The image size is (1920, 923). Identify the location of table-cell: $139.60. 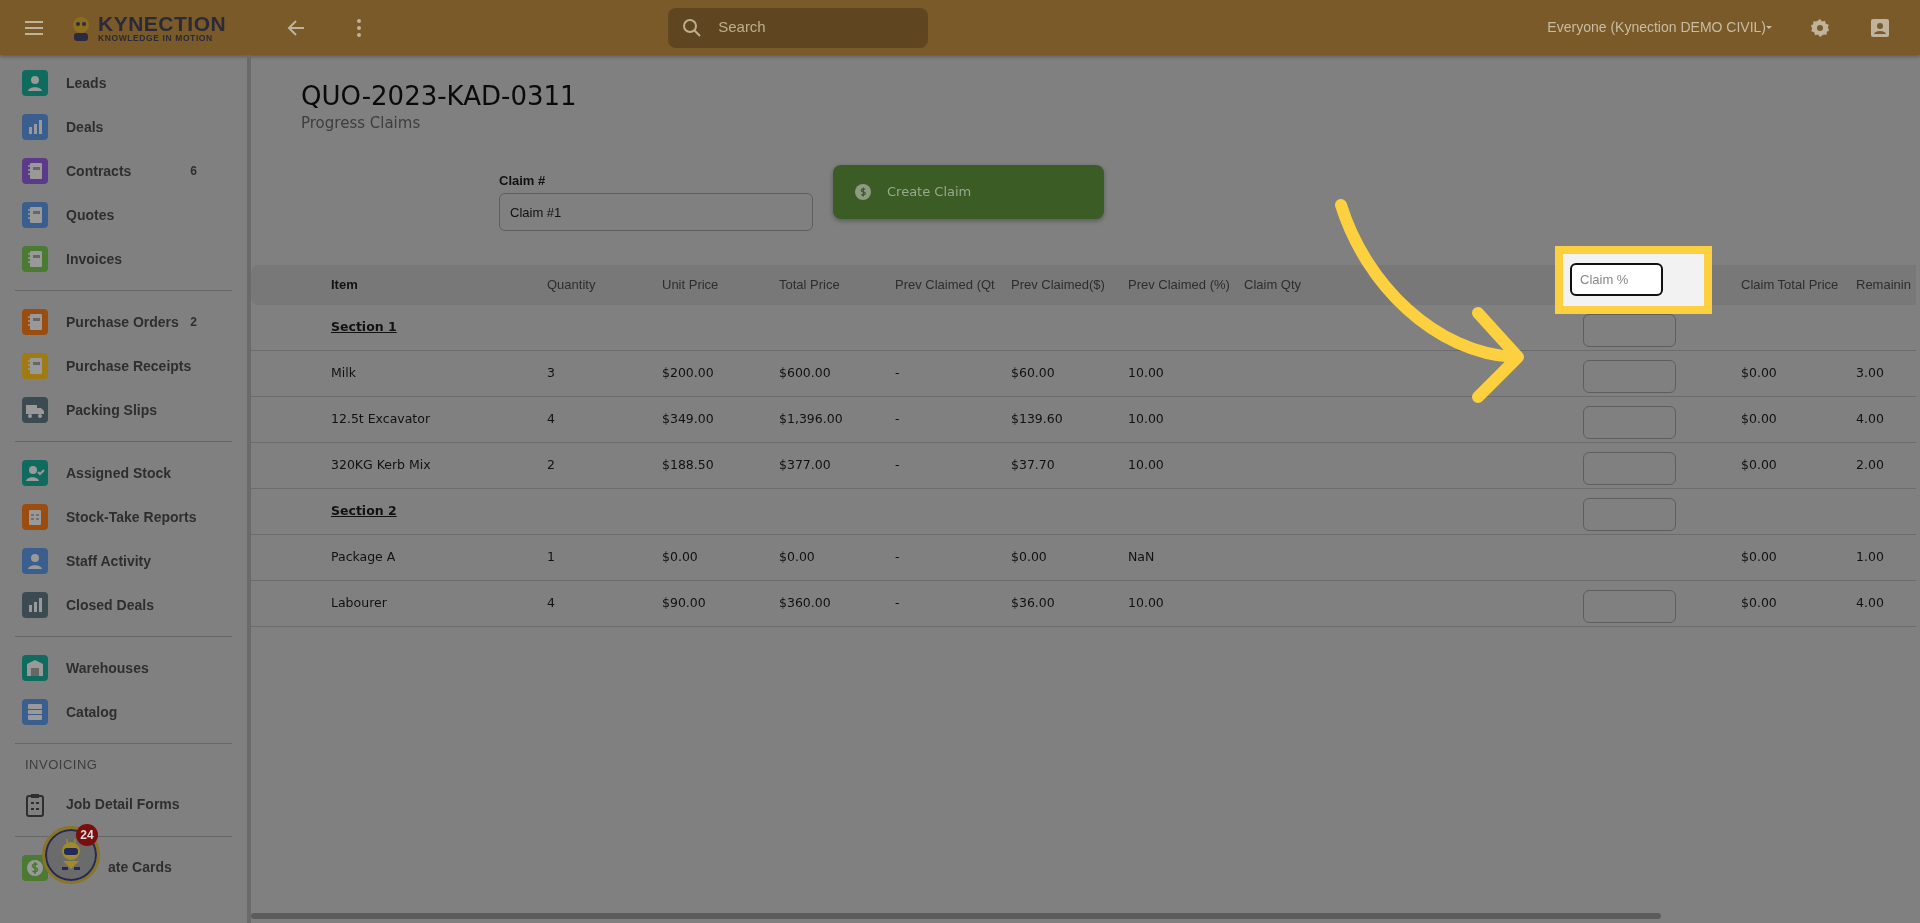
(1037, 419).